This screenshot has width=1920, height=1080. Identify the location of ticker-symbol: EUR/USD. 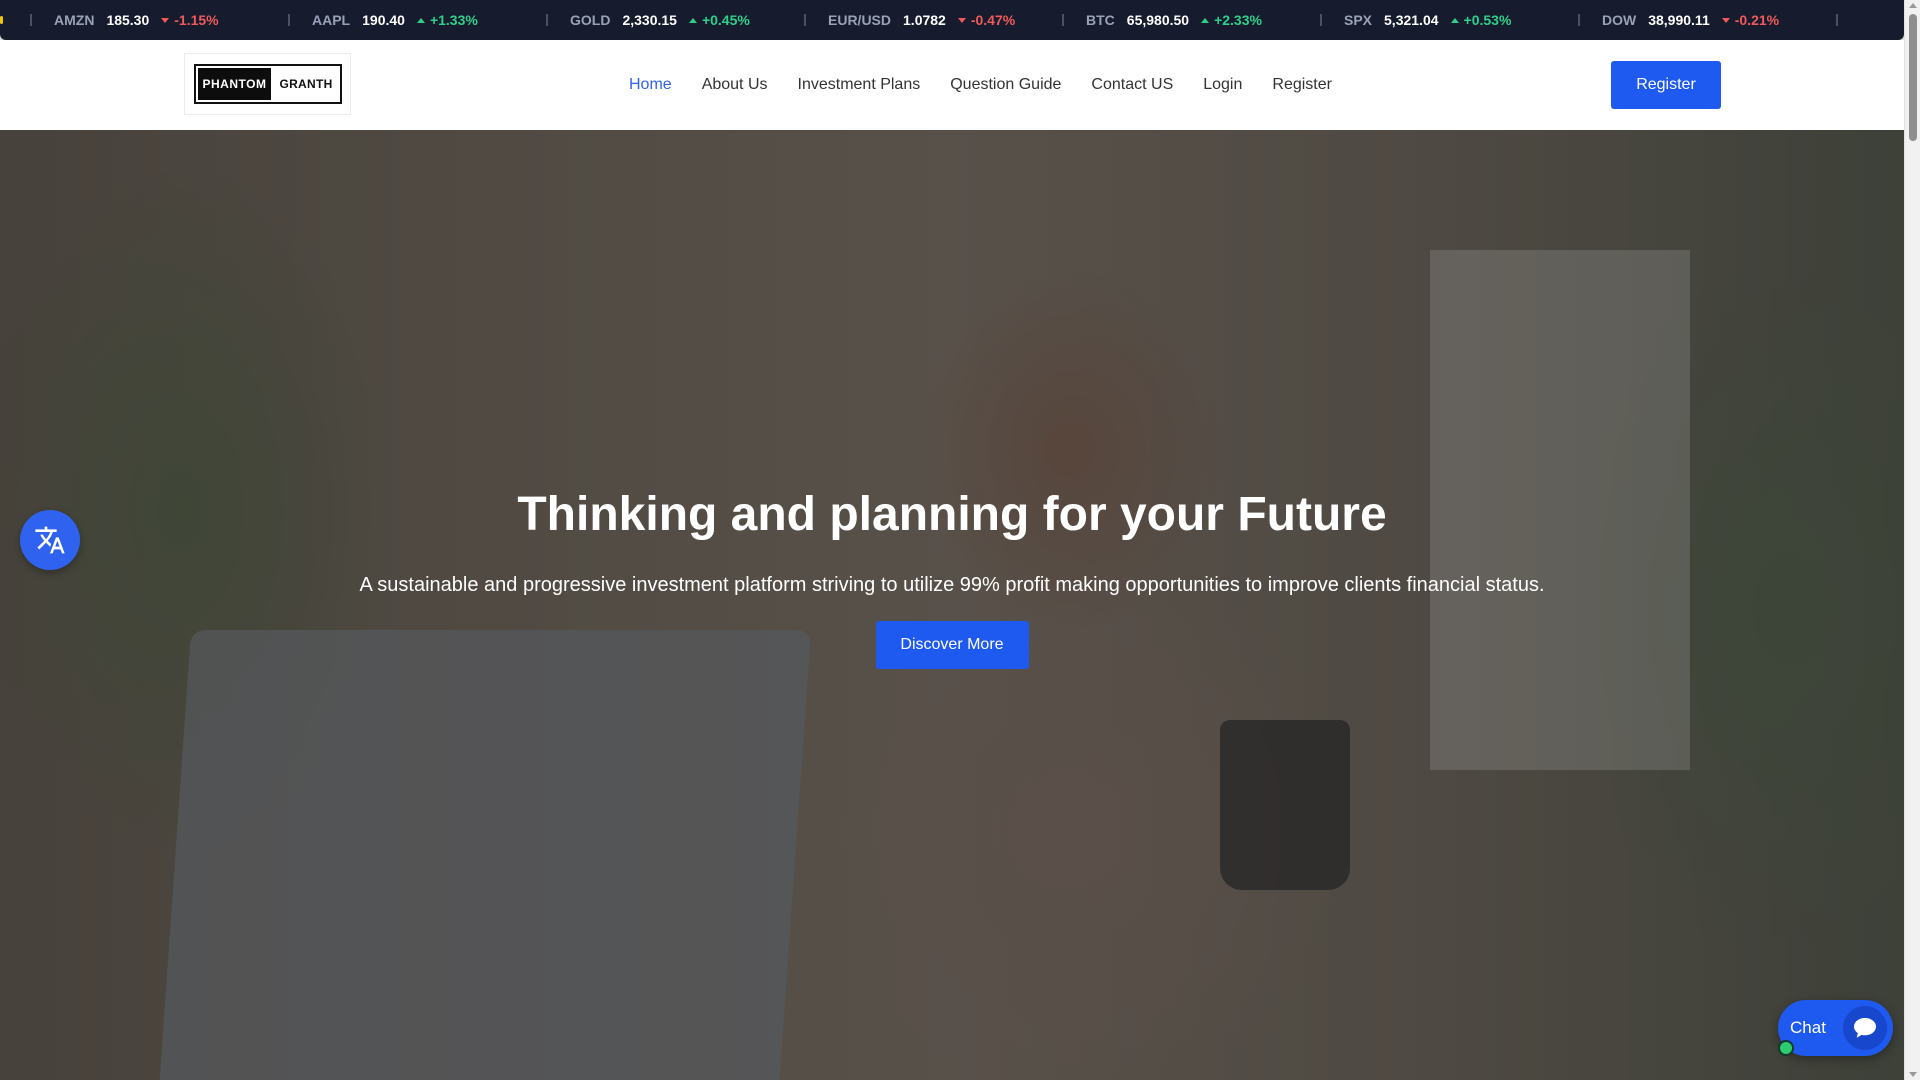
(860, 20).